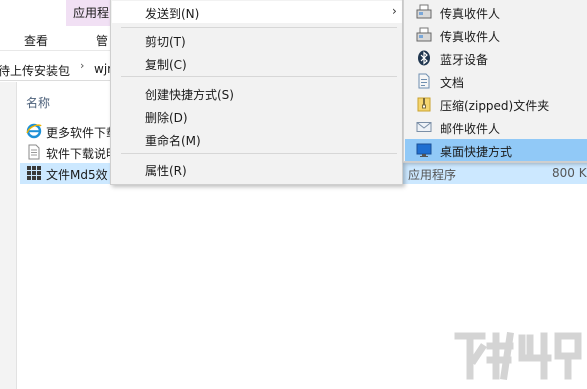  I want to click on menu-item-delete: 删除(D), so click(257, 116).